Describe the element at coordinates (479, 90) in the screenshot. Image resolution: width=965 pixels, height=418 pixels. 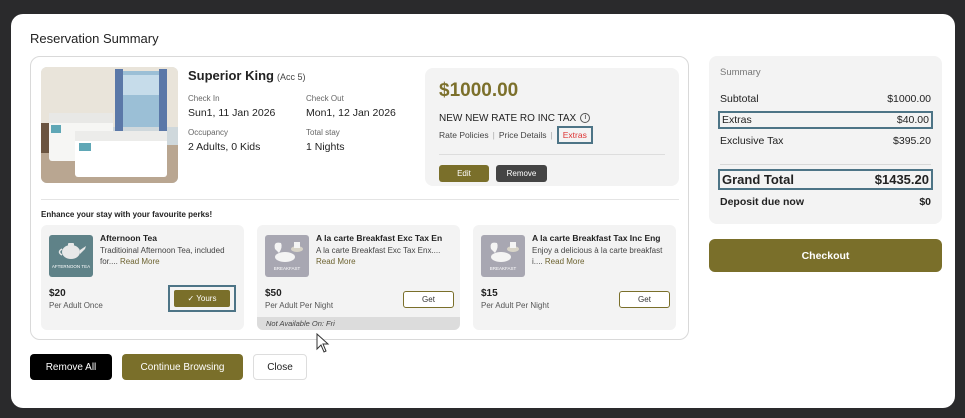
I see `rate-price: $1000.00` at that location.